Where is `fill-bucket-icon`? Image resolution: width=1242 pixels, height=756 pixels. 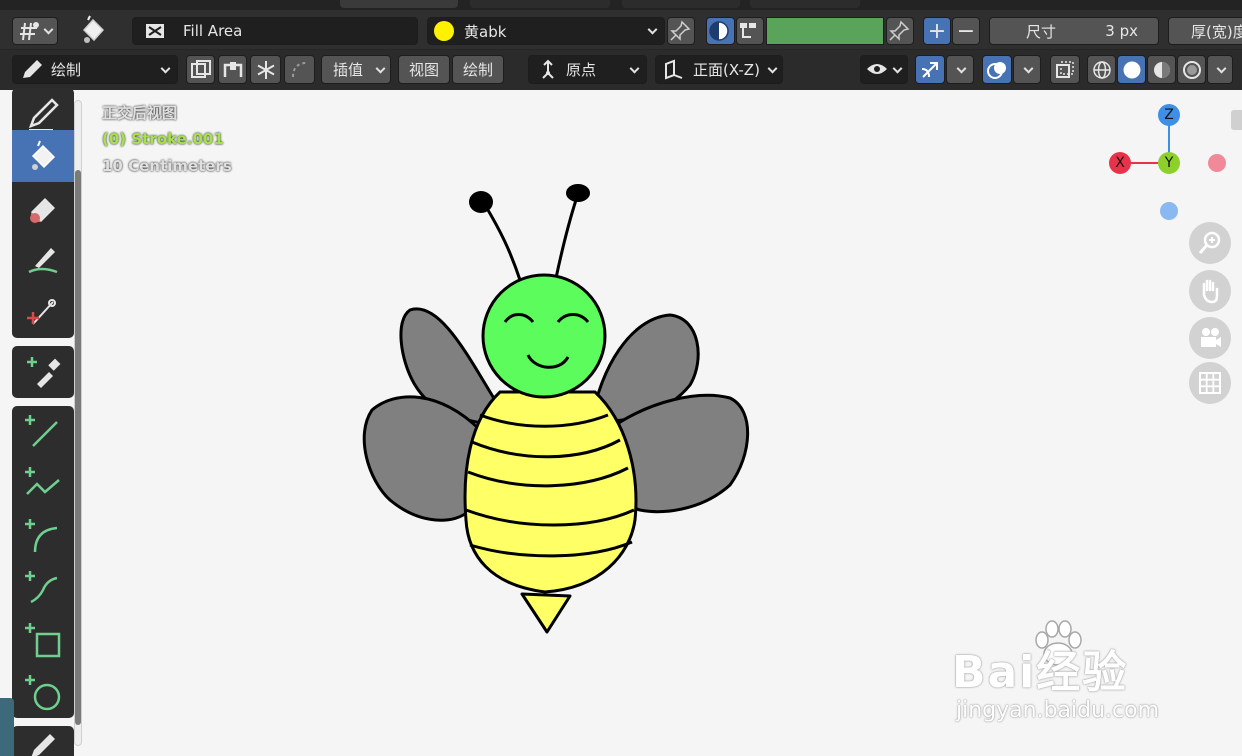 fill-bucket-icon is located at coordinates (93, 30).